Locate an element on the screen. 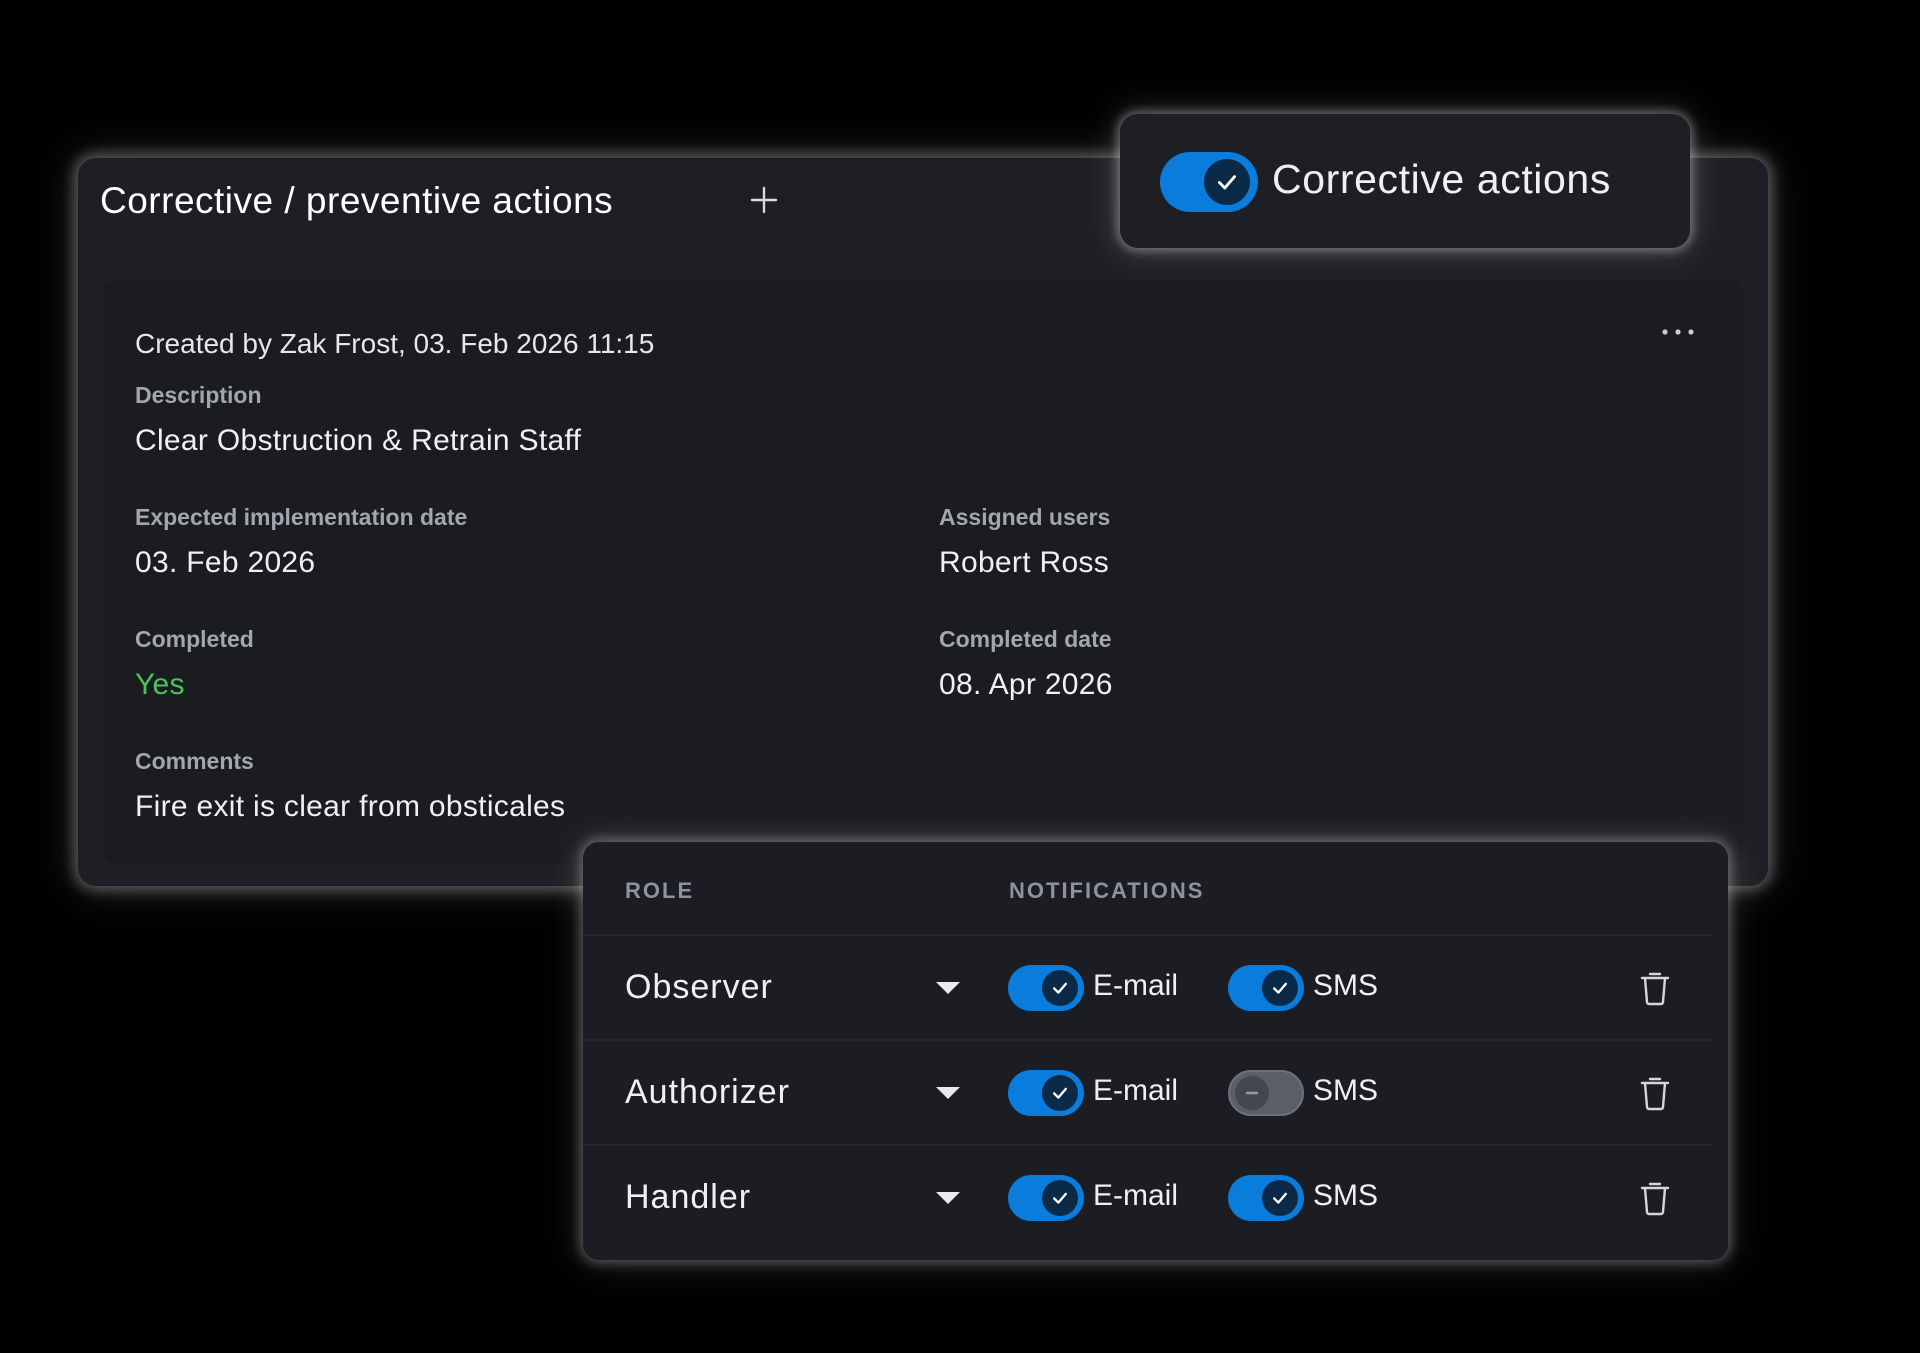 This screenshot has width=1920, height=1353. plus-icon is located at coordinates (764, 200).